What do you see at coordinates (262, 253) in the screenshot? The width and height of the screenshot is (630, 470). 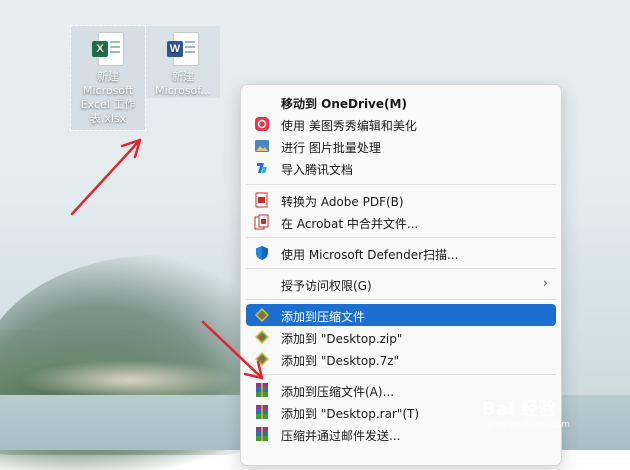 I see `defender-shield-icon` at bounding box center [262, 253].